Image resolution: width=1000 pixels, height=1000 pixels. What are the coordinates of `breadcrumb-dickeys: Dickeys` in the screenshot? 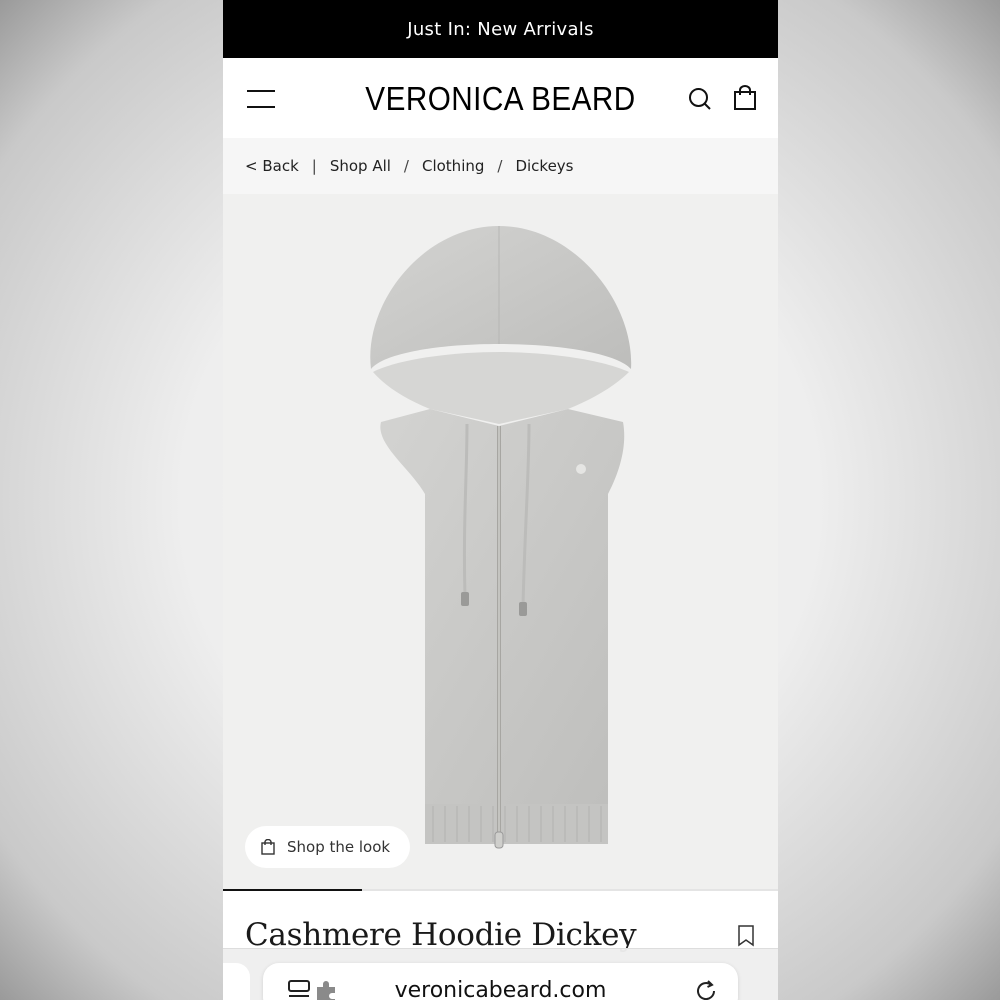 It's located at (544, 166).